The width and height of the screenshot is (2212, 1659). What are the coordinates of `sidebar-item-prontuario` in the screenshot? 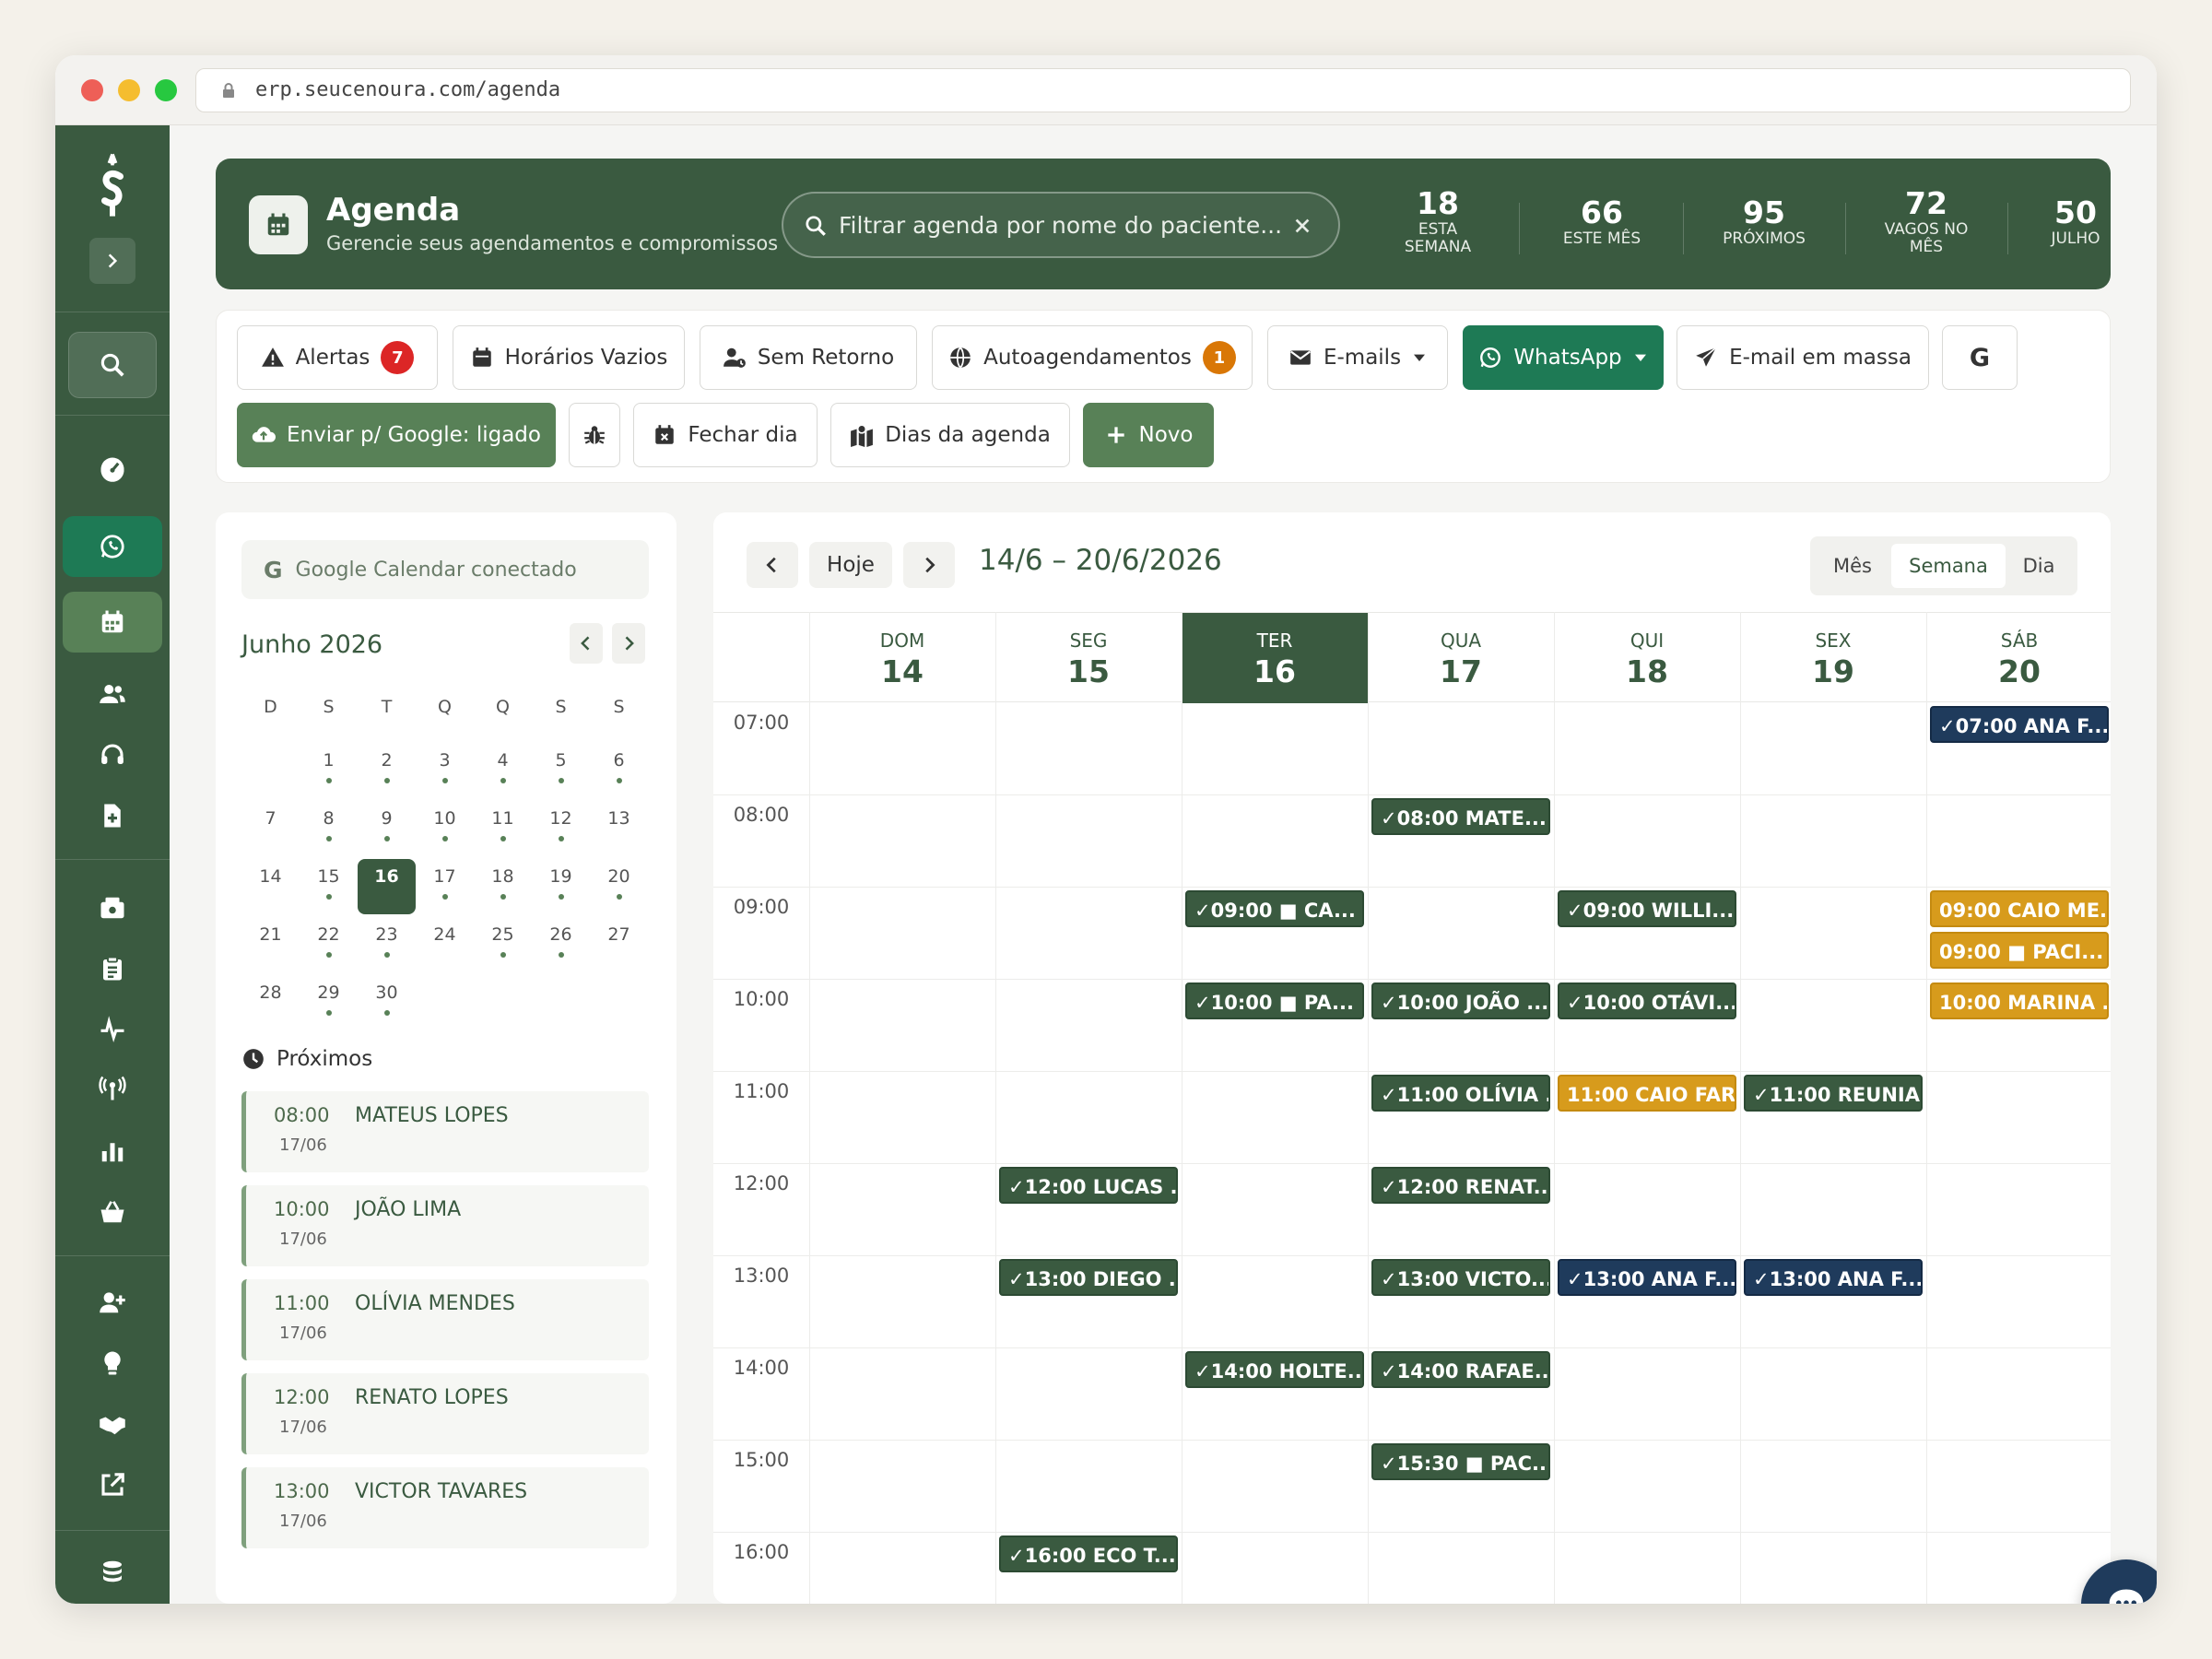 It's located at (112, 968).